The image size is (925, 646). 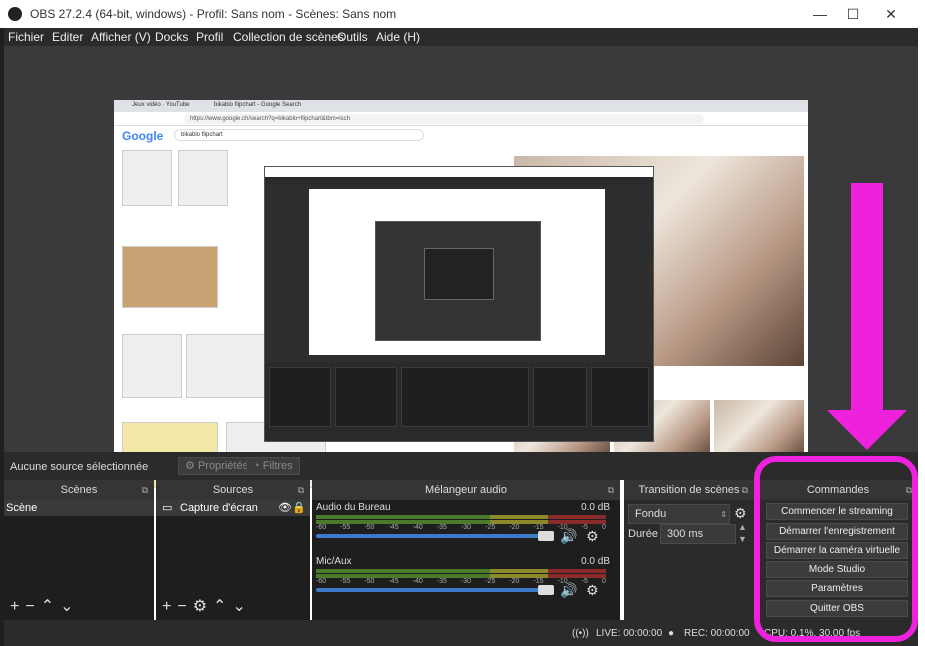 I want to click on obs-icon, so click(x=15, y=14).